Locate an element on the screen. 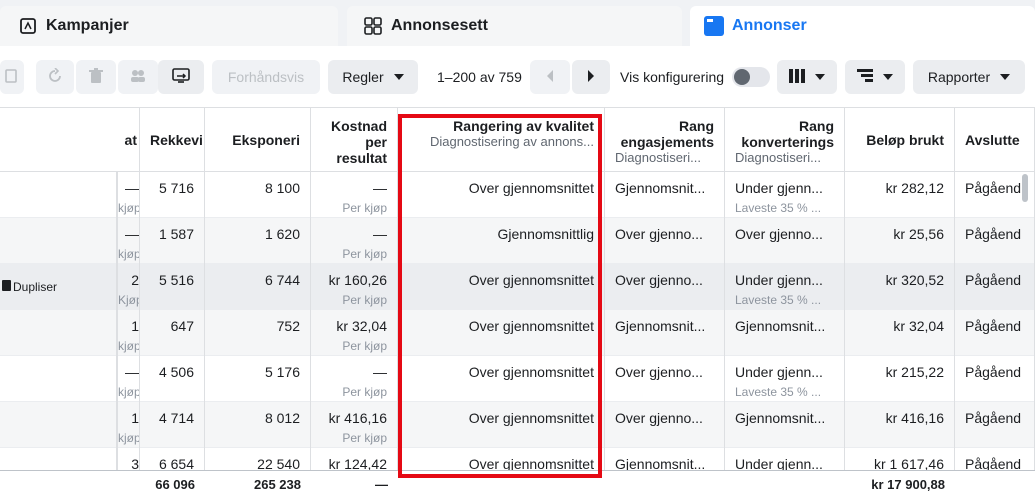 The image size is (1035, 494). table-cell: 8 100 is located at coordinates (257, 195).